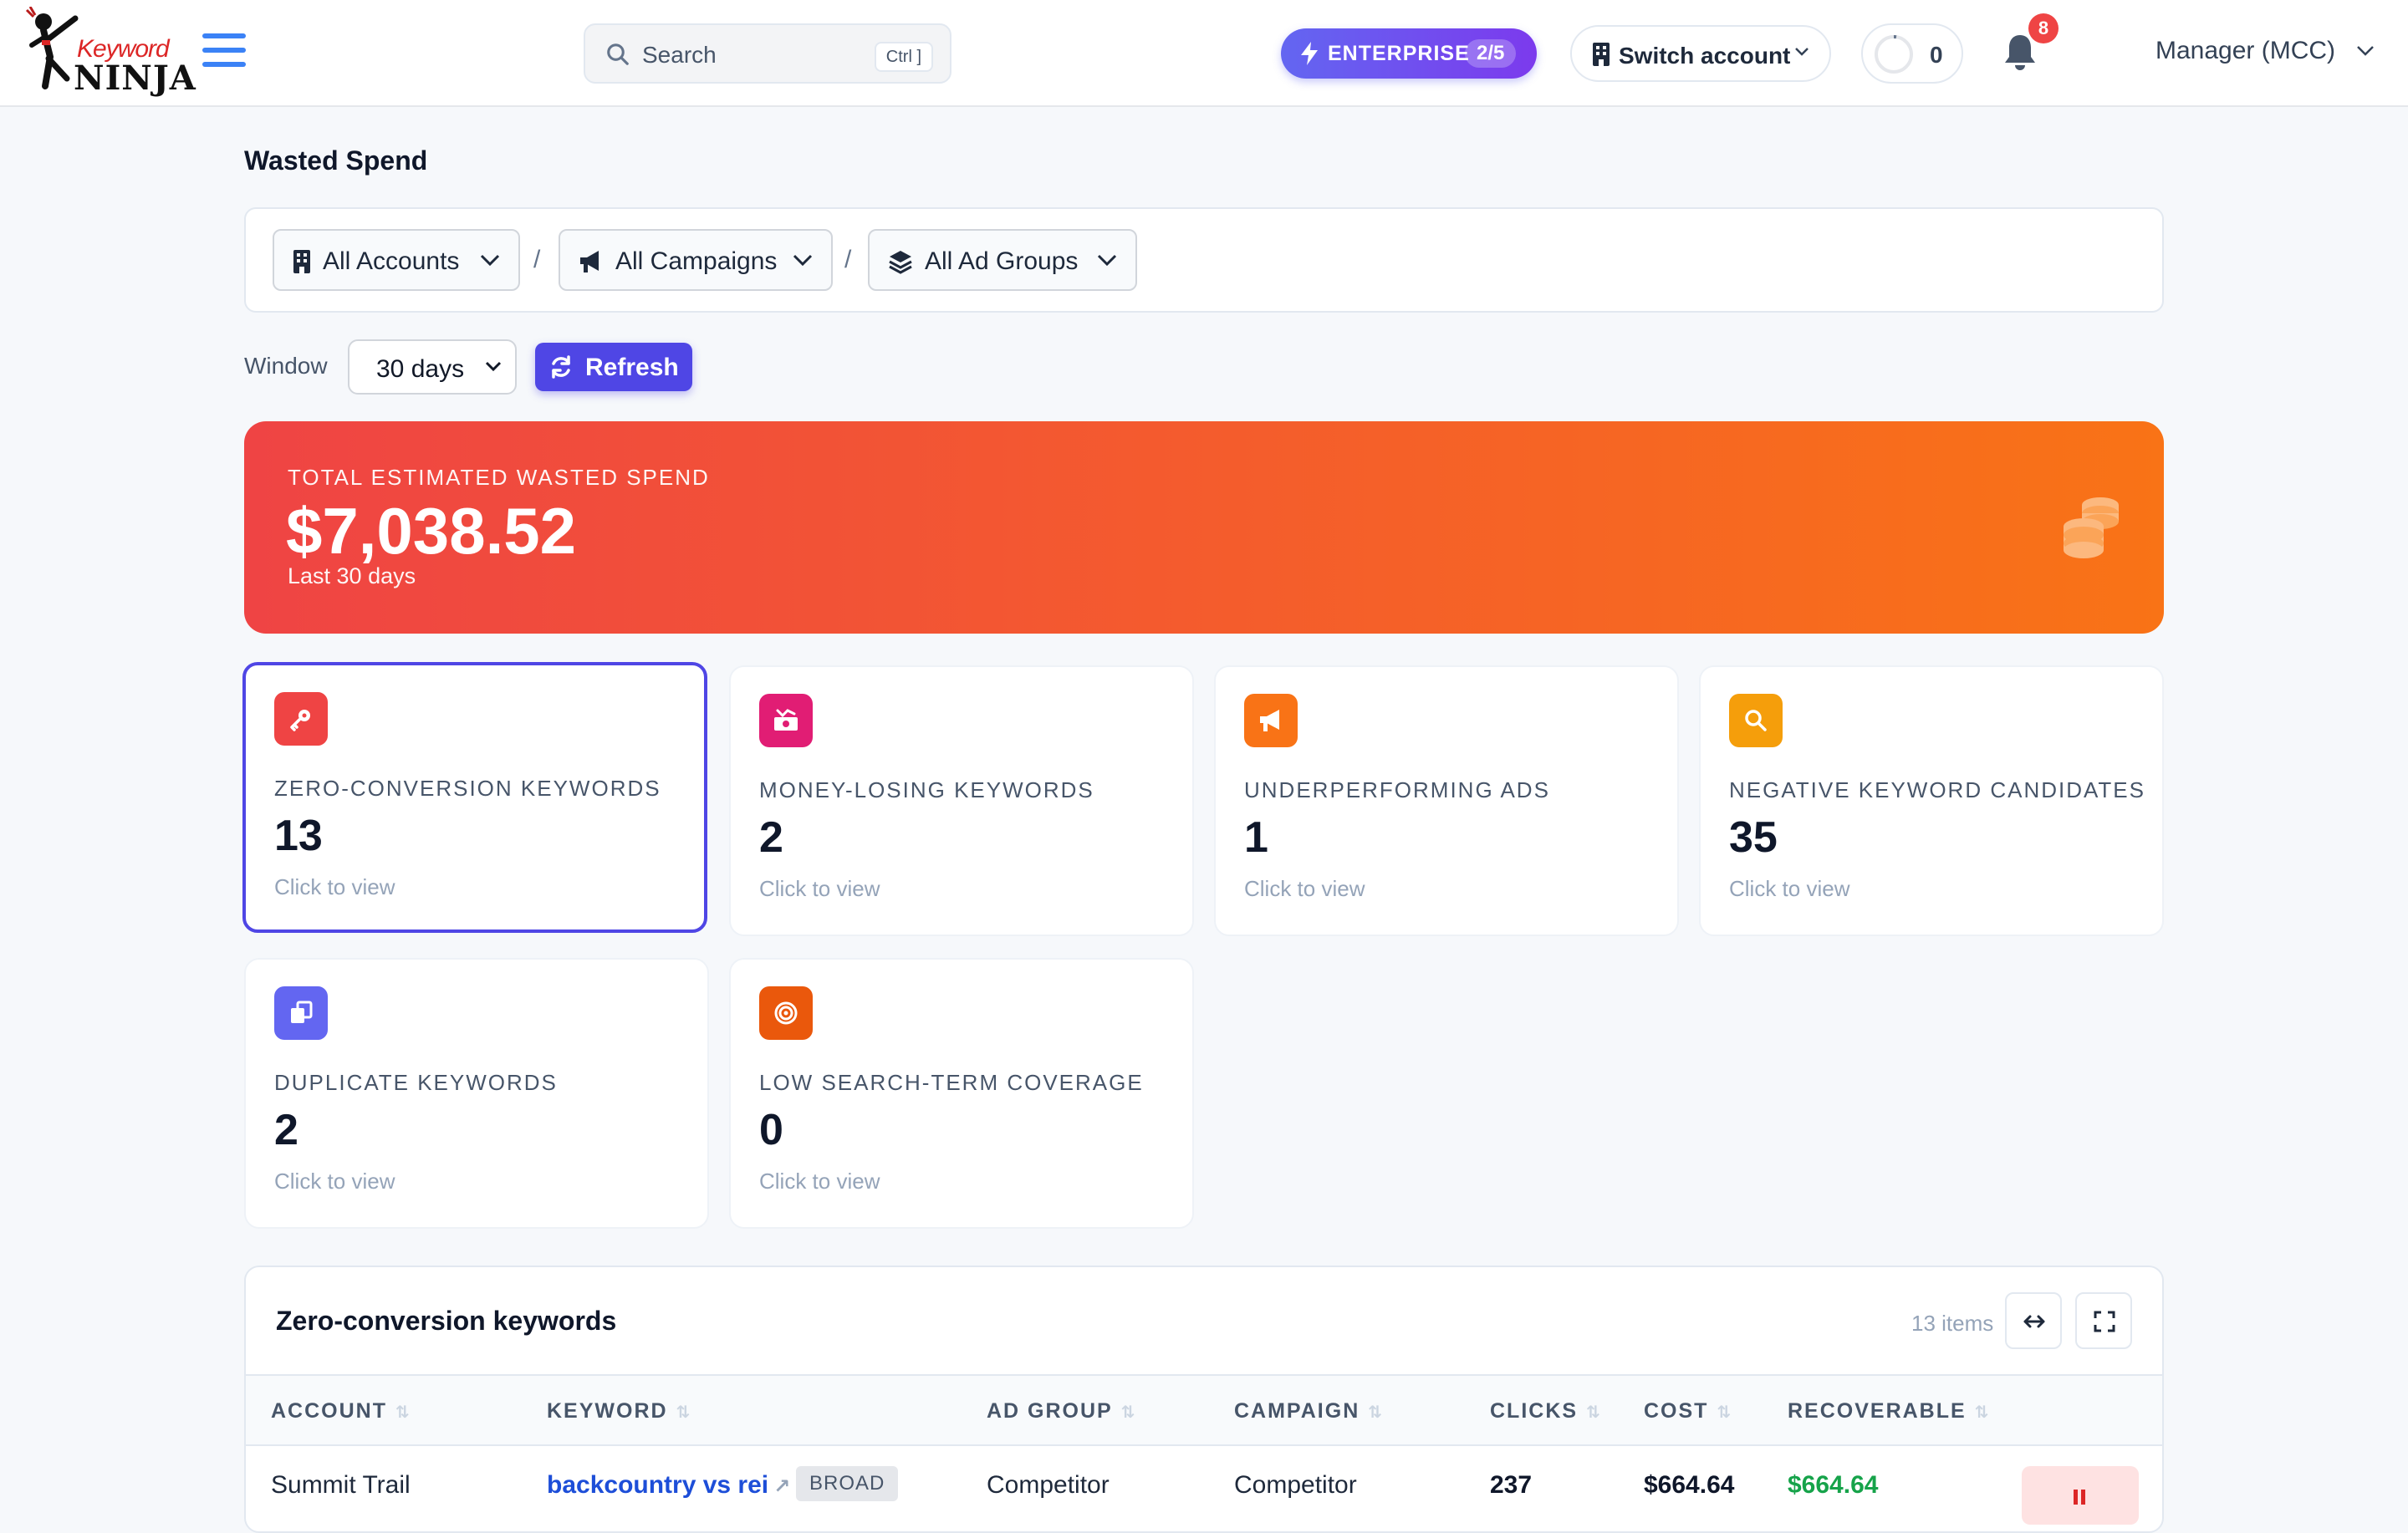 The image size is (2408, 1533). What do you see at coordinates (111, 54) in the screenshot?
I see `app-logo: Keyword NINJA` at bounding box center [111, 54].